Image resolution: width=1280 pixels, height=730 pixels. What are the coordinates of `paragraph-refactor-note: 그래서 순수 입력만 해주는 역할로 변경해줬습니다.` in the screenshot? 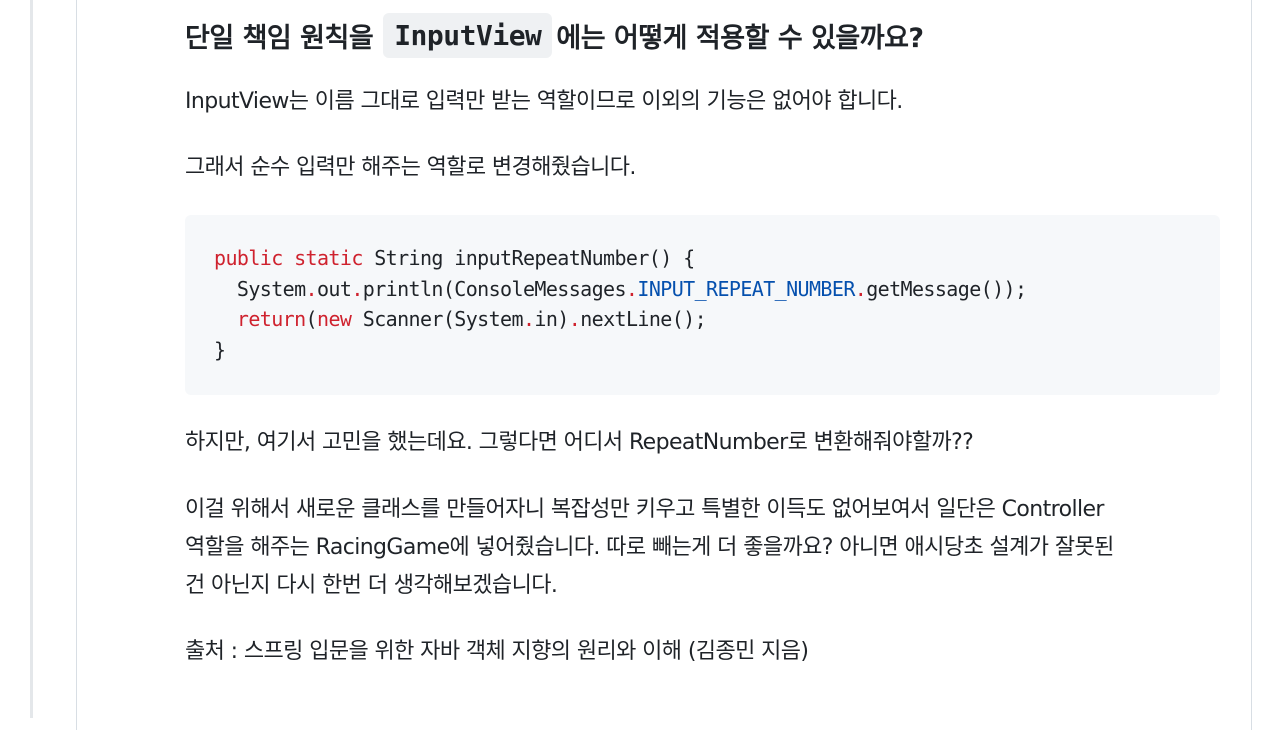 It's located at (410, 167).